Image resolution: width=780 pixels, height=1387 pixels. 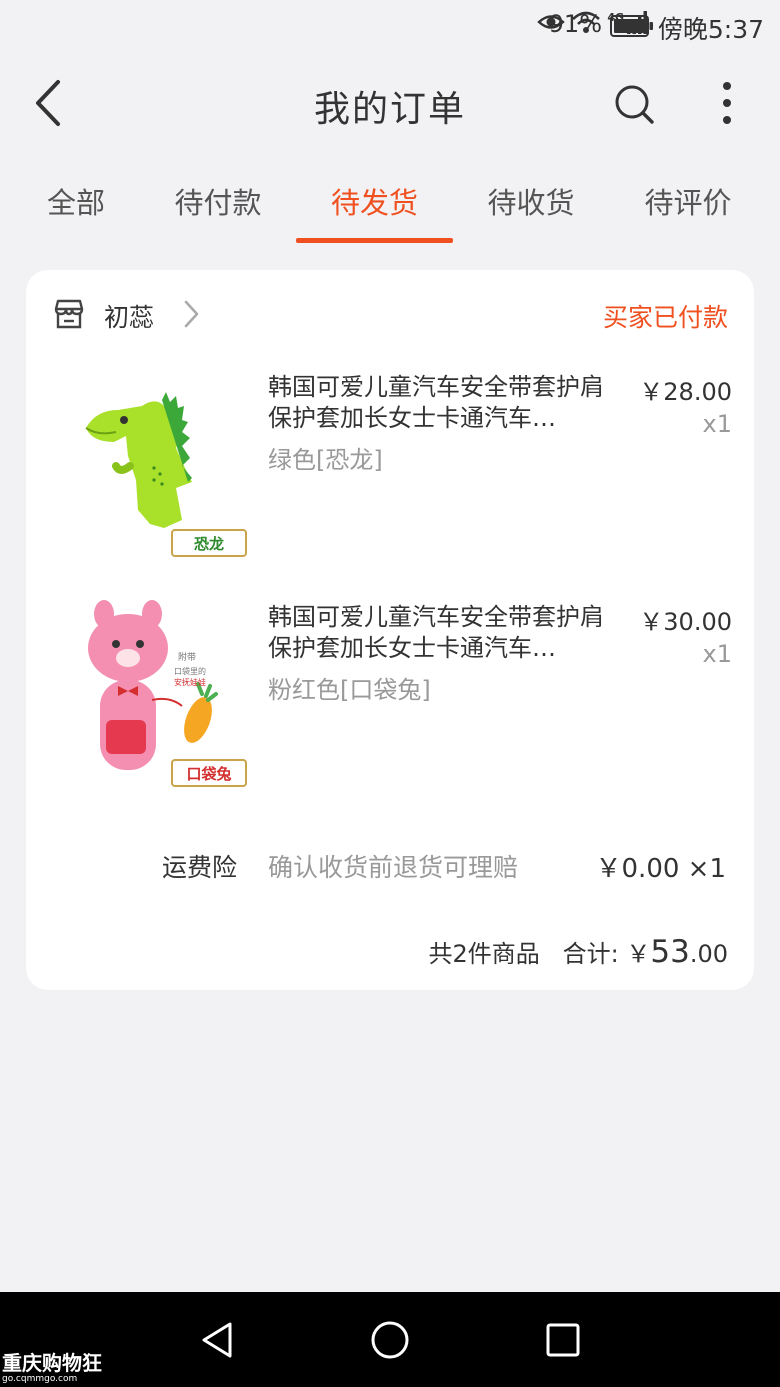 I want to click on battery-icon, so click(x=631, y=26).